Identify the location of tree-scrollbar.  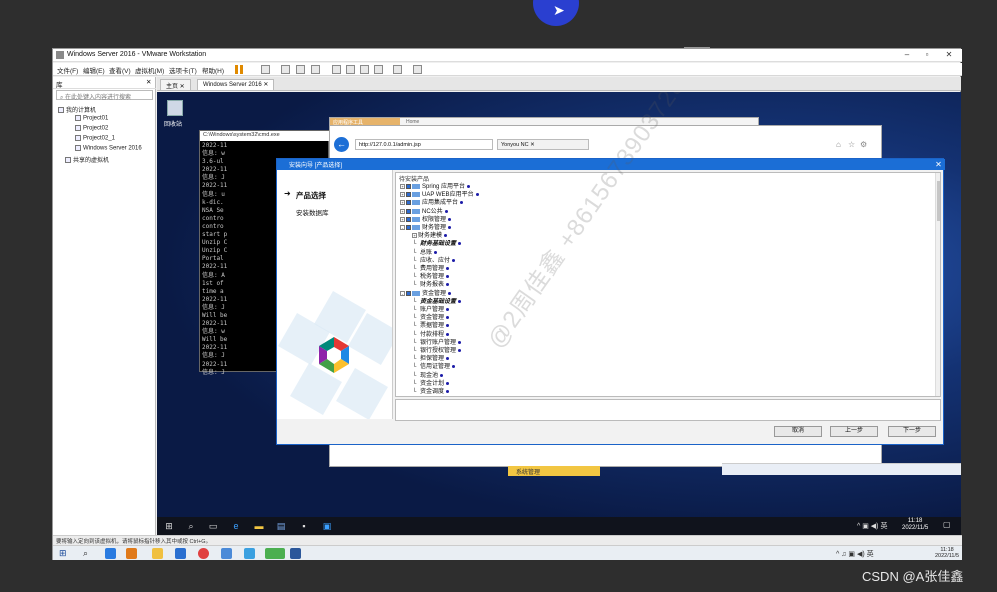
(937, 284).